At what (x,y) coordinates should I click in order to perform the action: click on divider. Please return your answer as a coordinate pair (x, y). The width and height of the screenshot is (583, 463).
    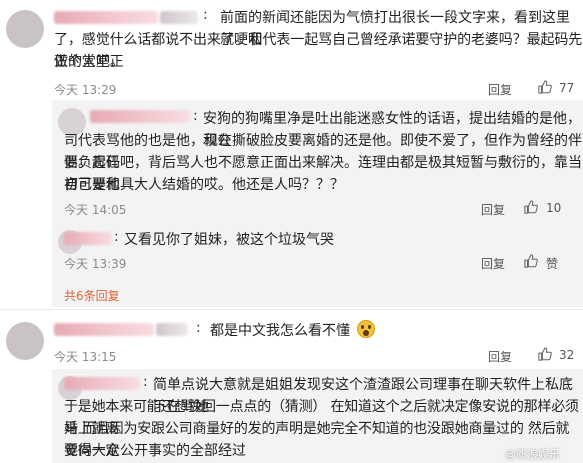
    Looking at the image, I should click on (291, 309).